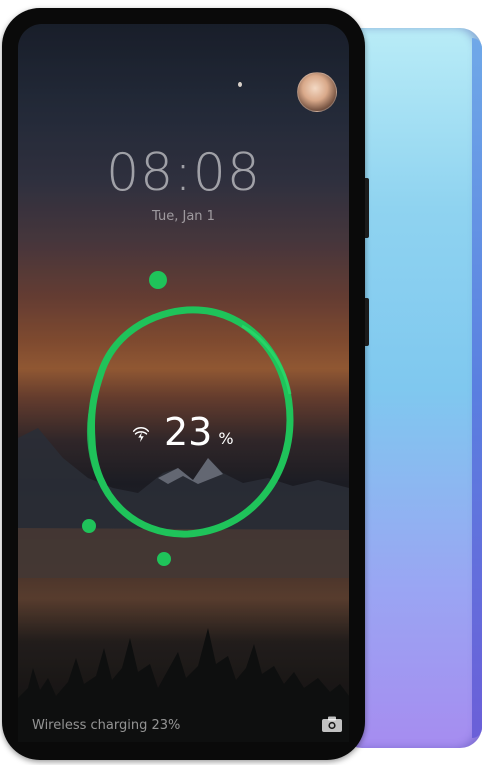 This screenshot has height=765, width=484. Describe the element at coordinates (332, 724) in the screenshot. I see `camera-icon` at that location.